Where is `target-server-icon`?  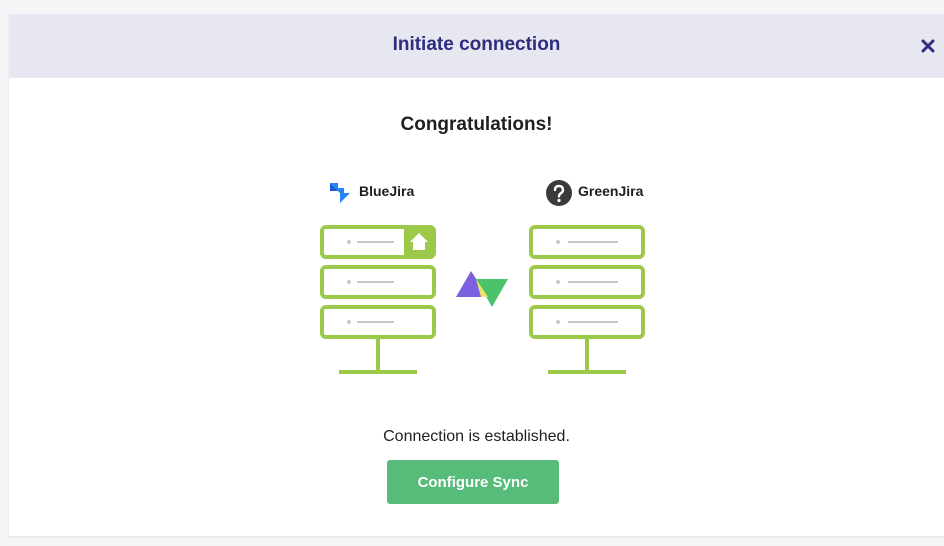 target-server-icon is located at coordinates (587, 299).